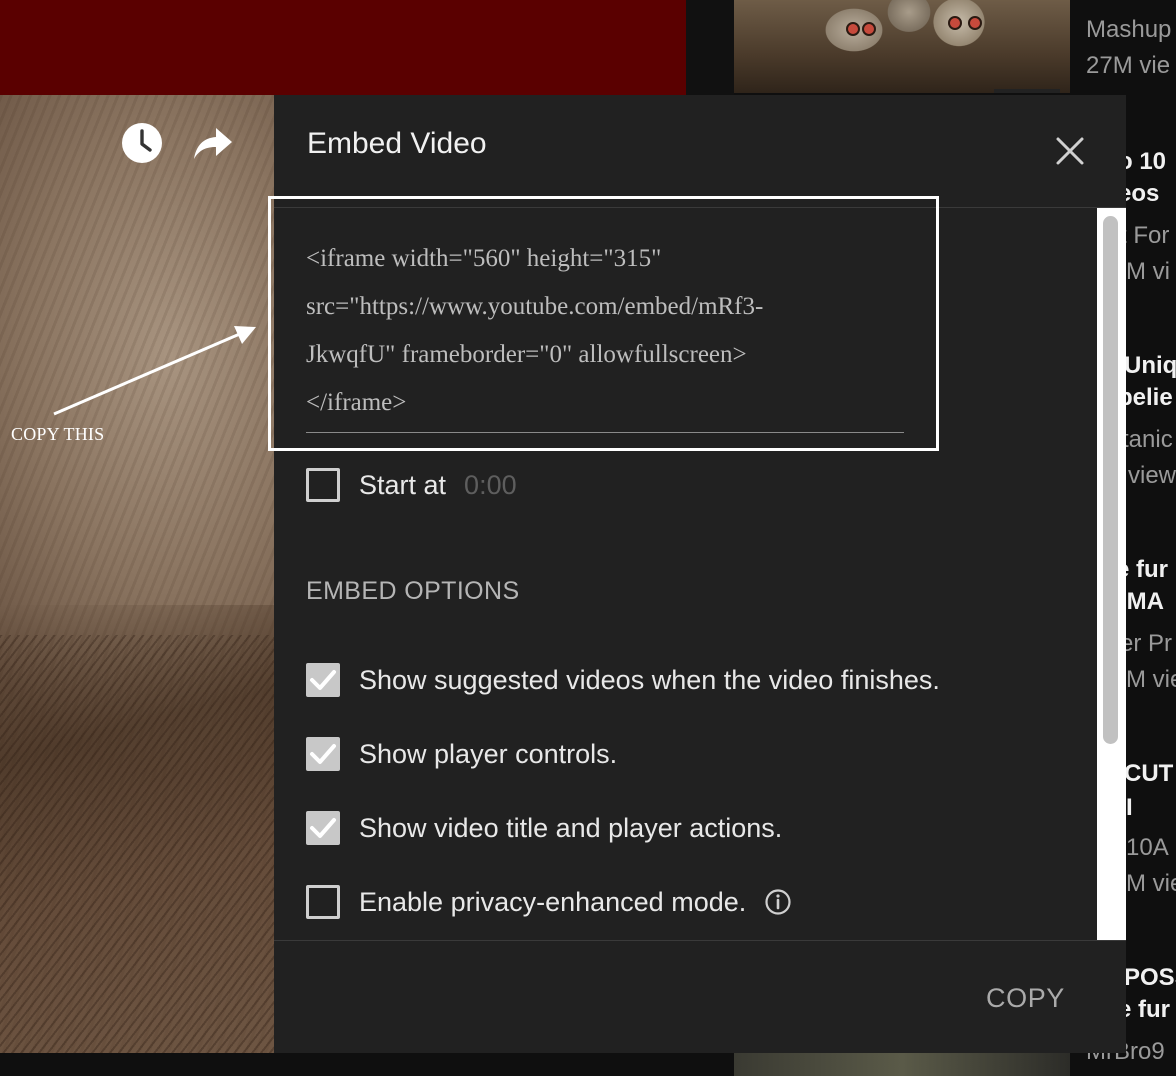 The width and height of the screenshot is (1176, 1076). What do you see at coordinates (778, 902) in the screenshot?
I see `info-icon` at bounding box center [778, 902].